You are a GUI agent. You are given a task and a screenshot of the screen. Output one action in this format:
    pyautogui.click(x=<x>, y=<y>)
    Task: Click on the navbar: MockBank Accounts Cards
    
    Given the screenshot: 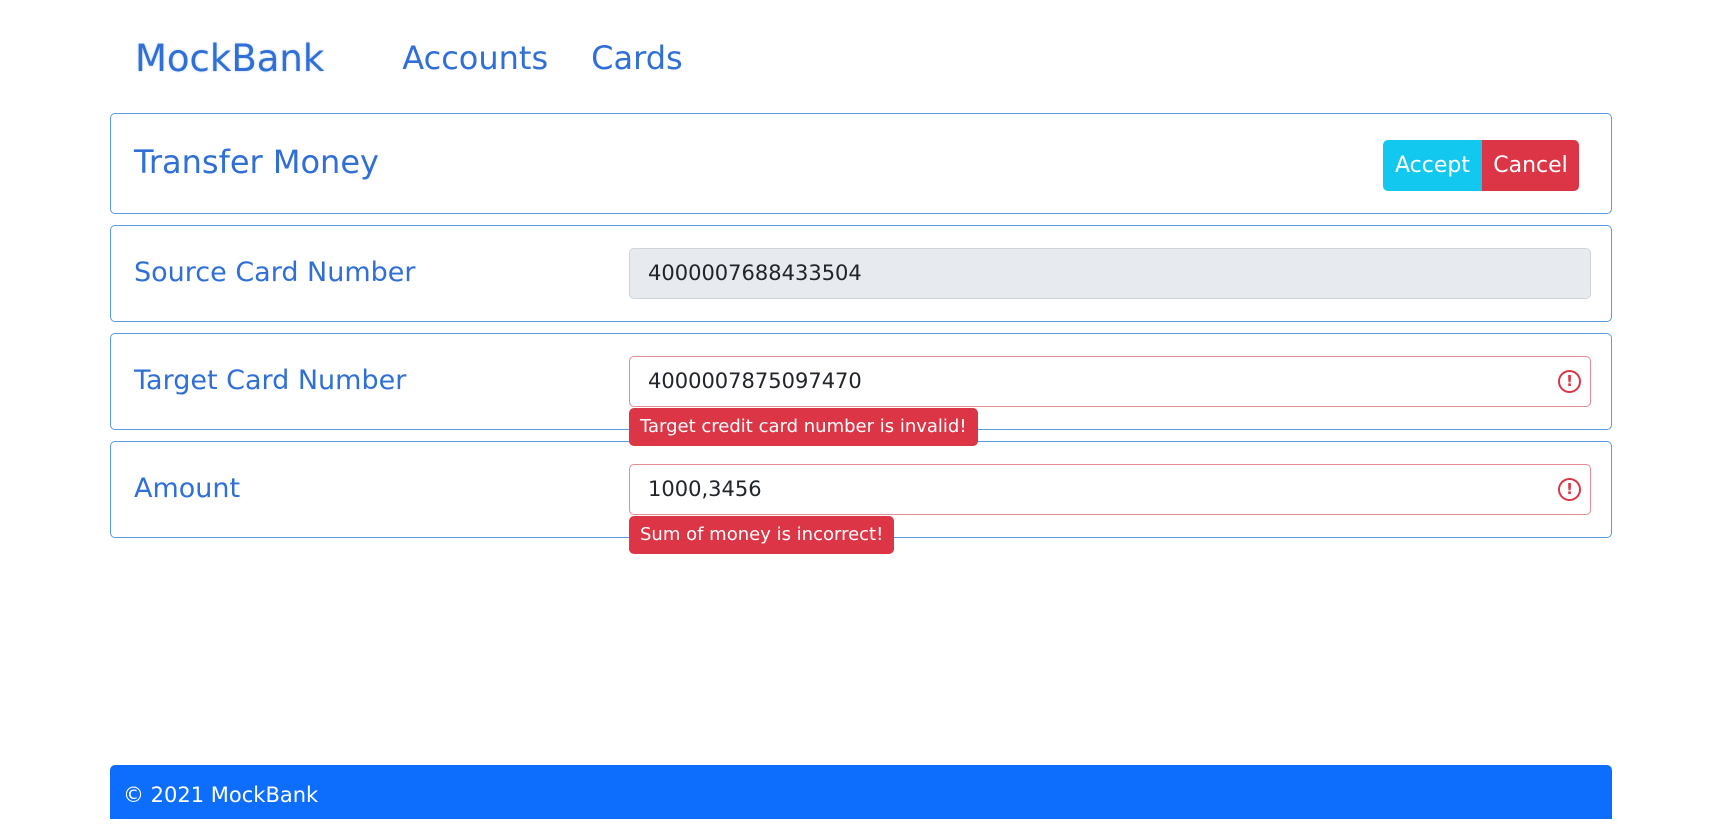 What is the action you would take?
    pyautogui.click(x=430, y=58)
    